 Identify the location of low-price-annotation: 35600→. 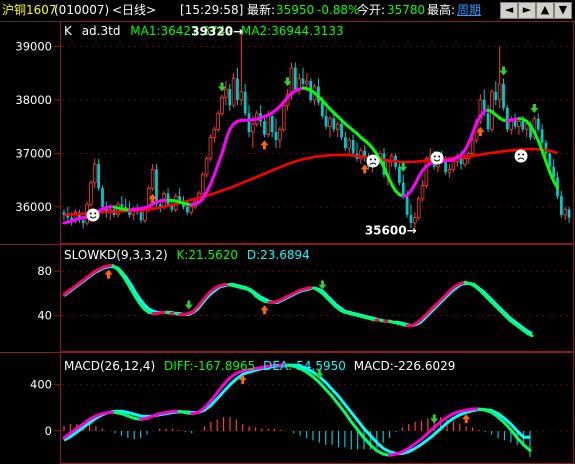
(391, 230).